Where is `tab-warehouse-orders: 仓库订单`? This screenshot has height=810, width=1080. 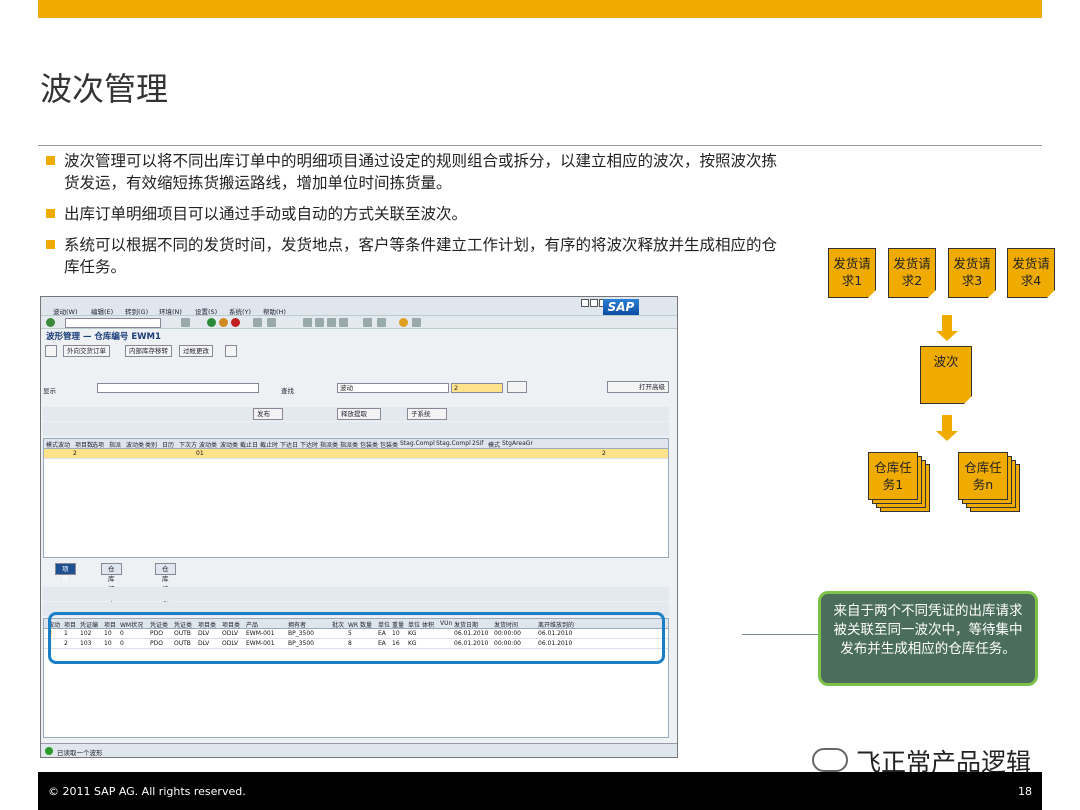
tab-warehouse-orders: 仓库订单 is located at coordinates (111, 583).